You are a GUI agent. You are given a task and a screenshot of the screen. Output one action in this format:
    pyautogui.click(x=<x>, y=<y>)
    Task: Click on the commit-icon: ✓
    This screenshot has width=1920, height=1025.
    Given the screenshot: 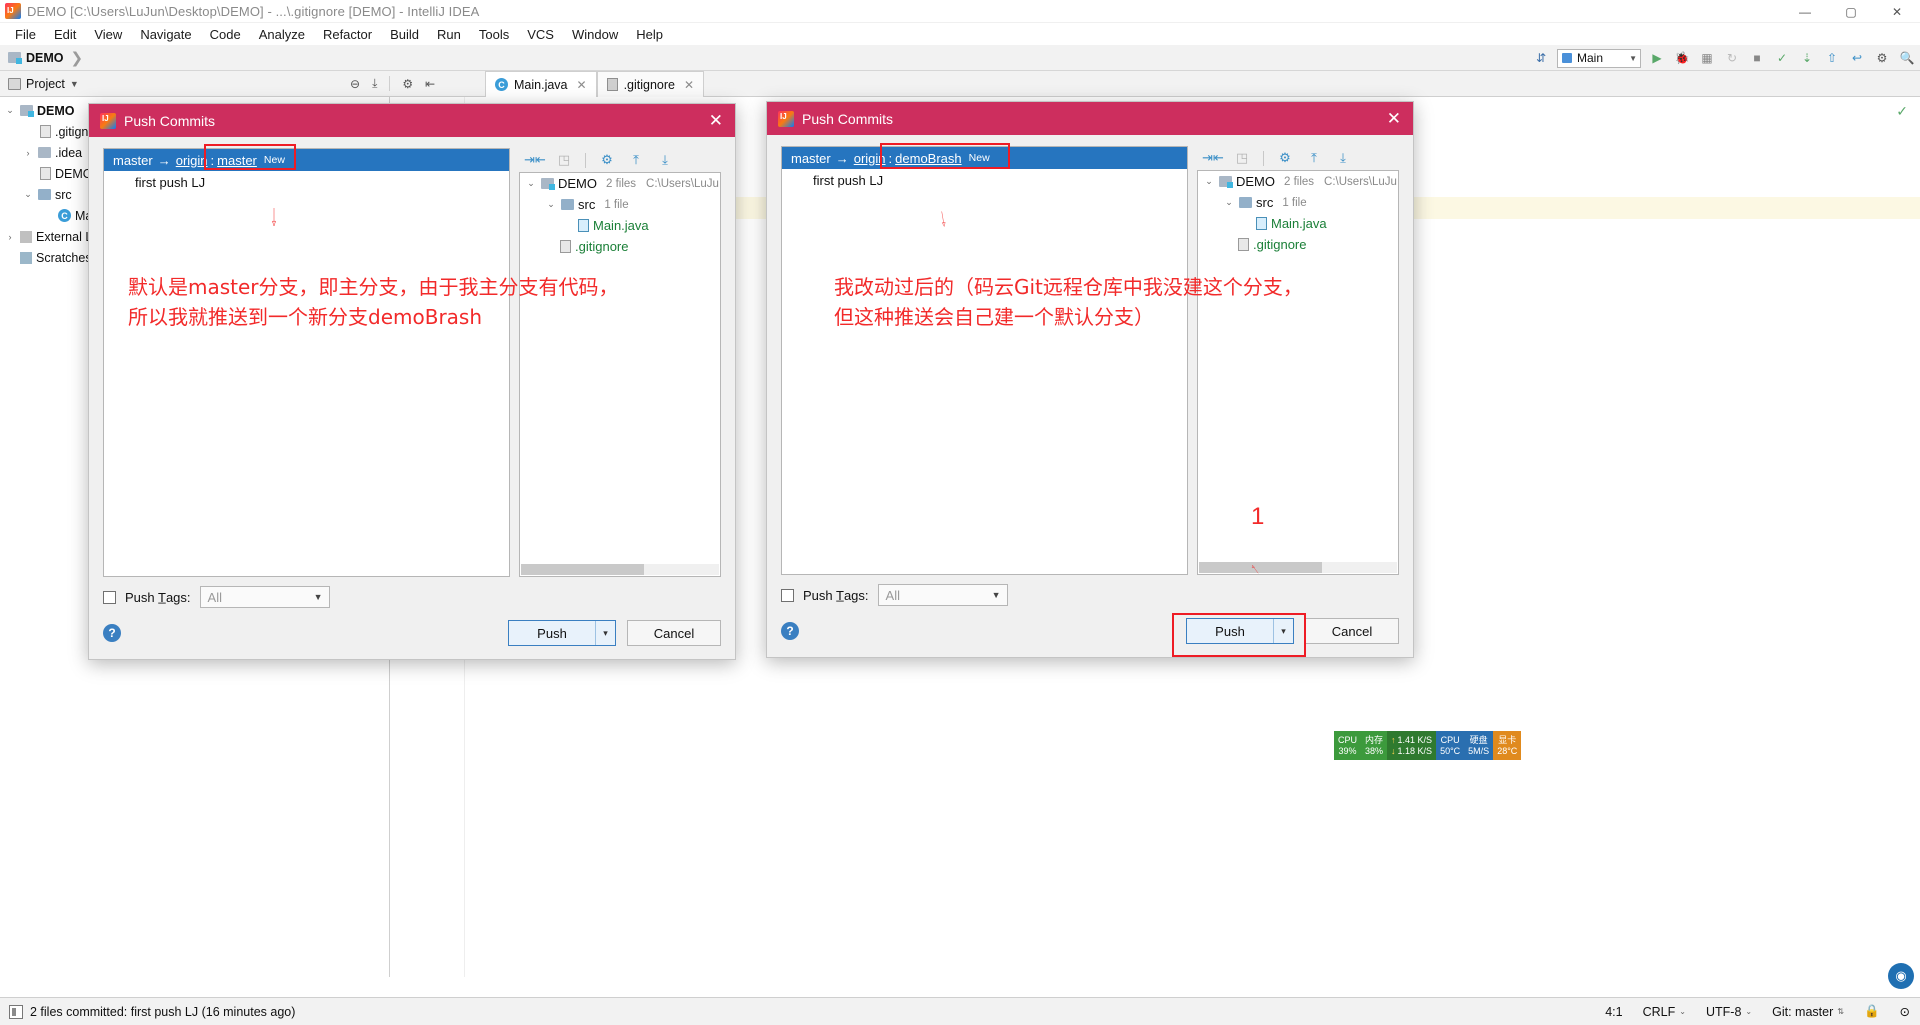 What is the action you would take?
    pyautogui.click(x=1782, y=58)
    